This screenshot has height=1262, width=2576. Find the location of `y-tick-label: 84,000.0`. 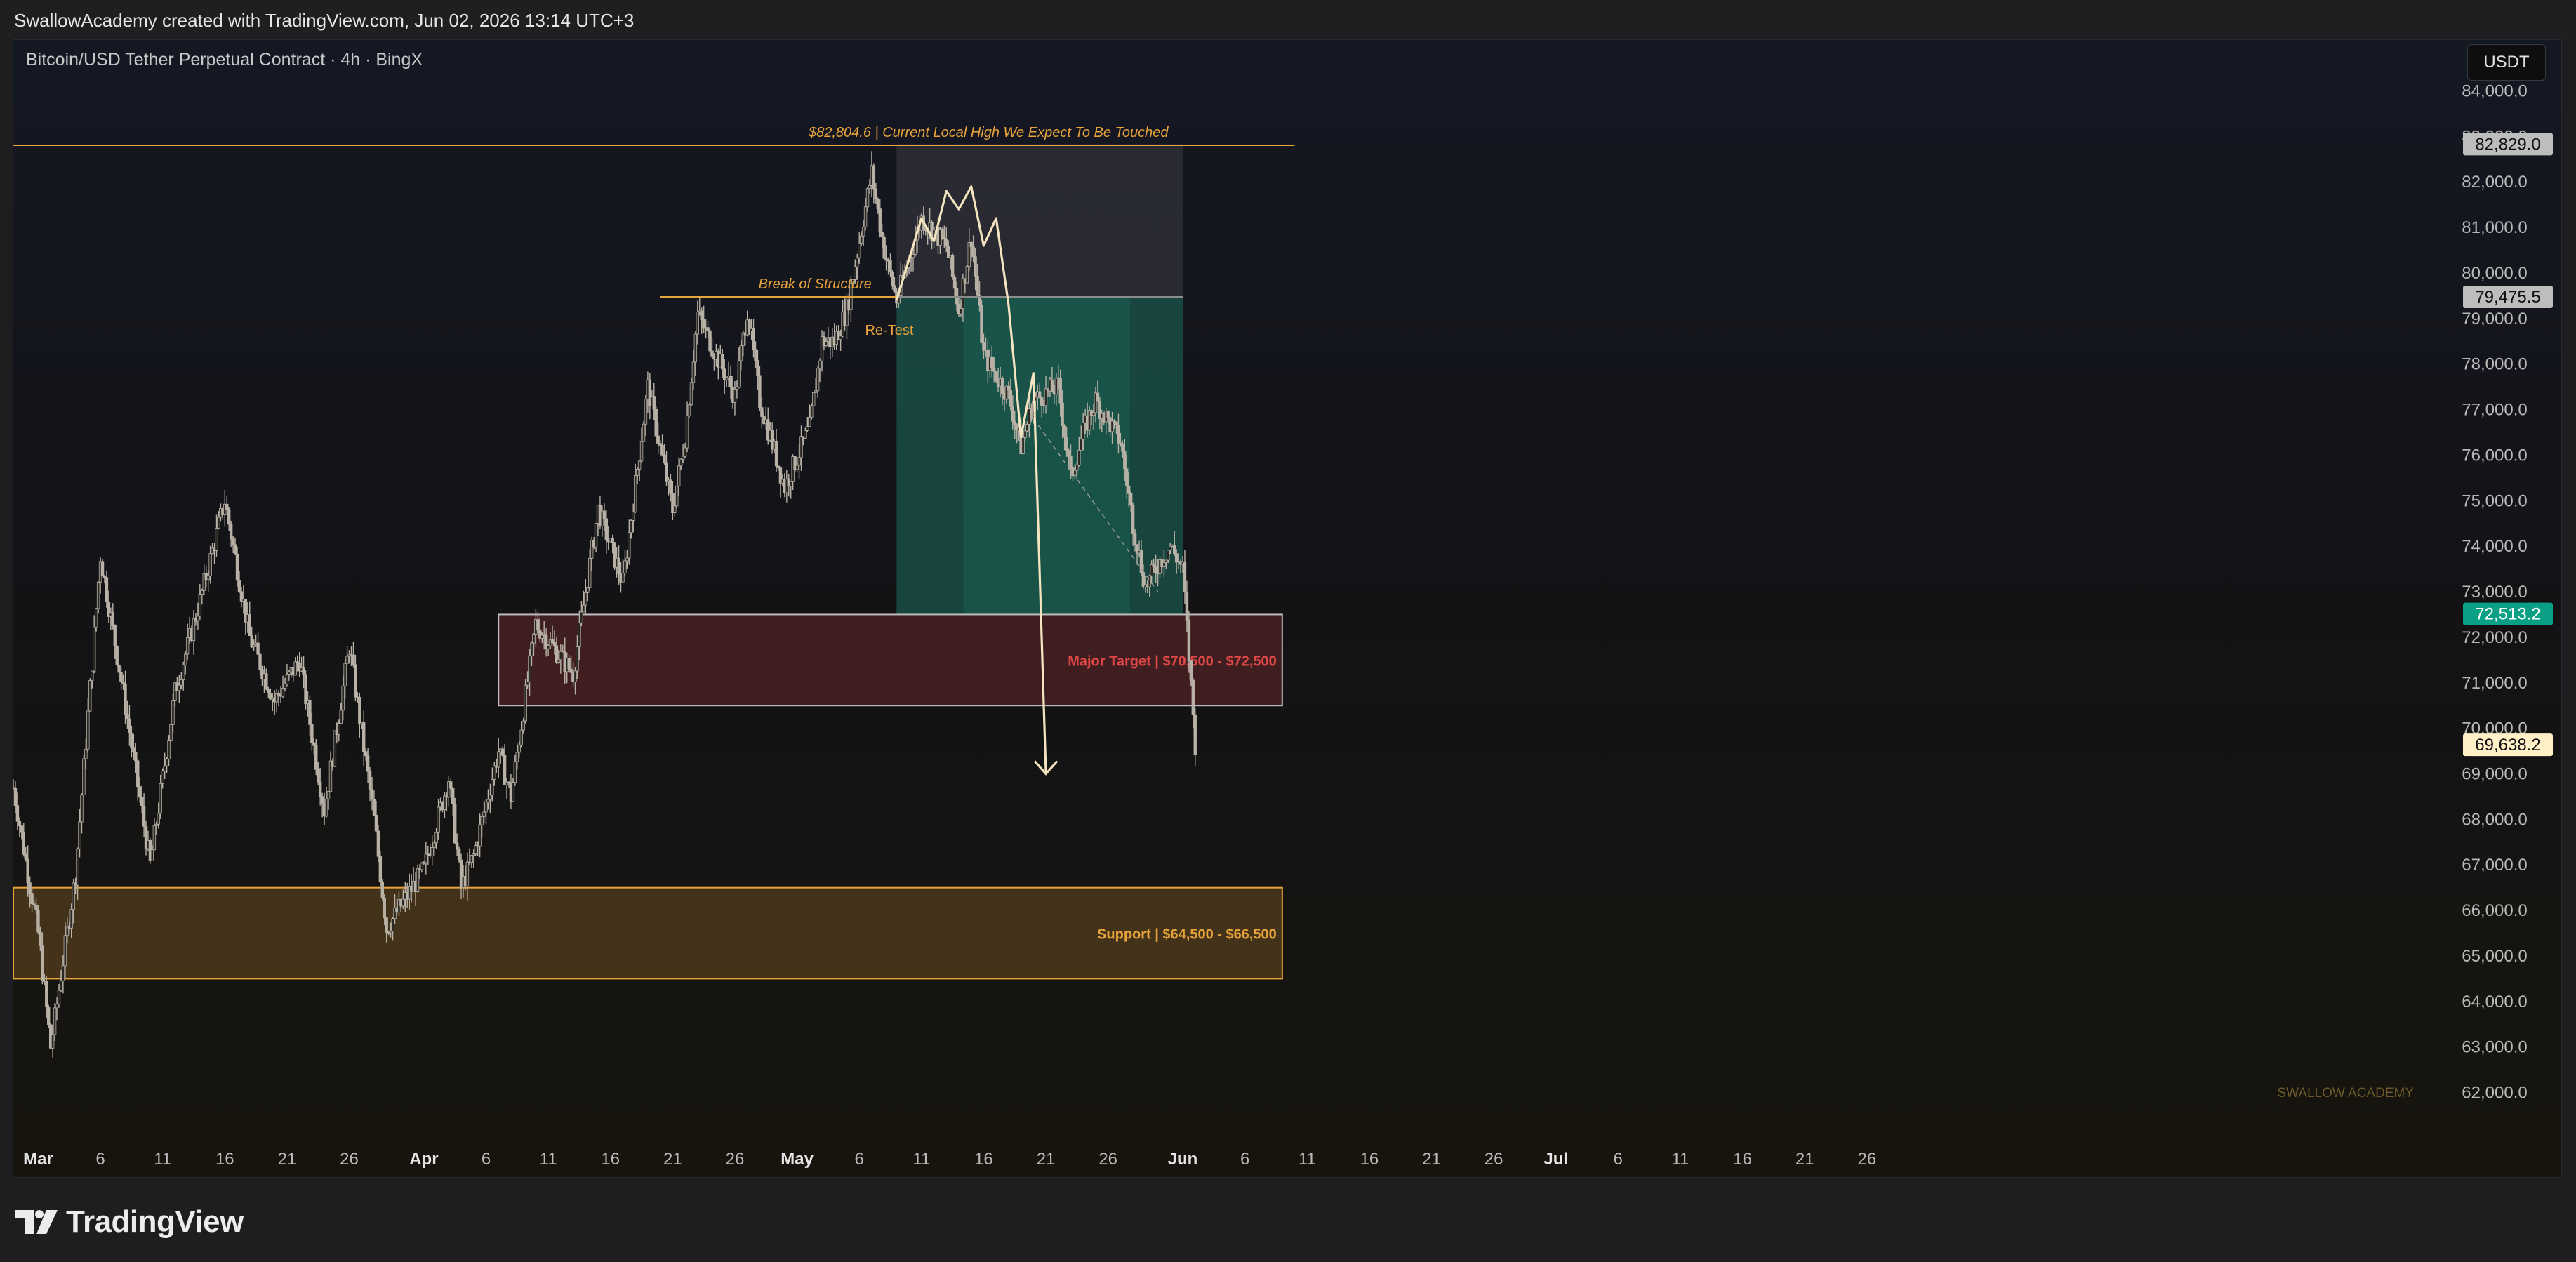

y-tick-label: 84,000.0 is located at coordinates (2495, 90).